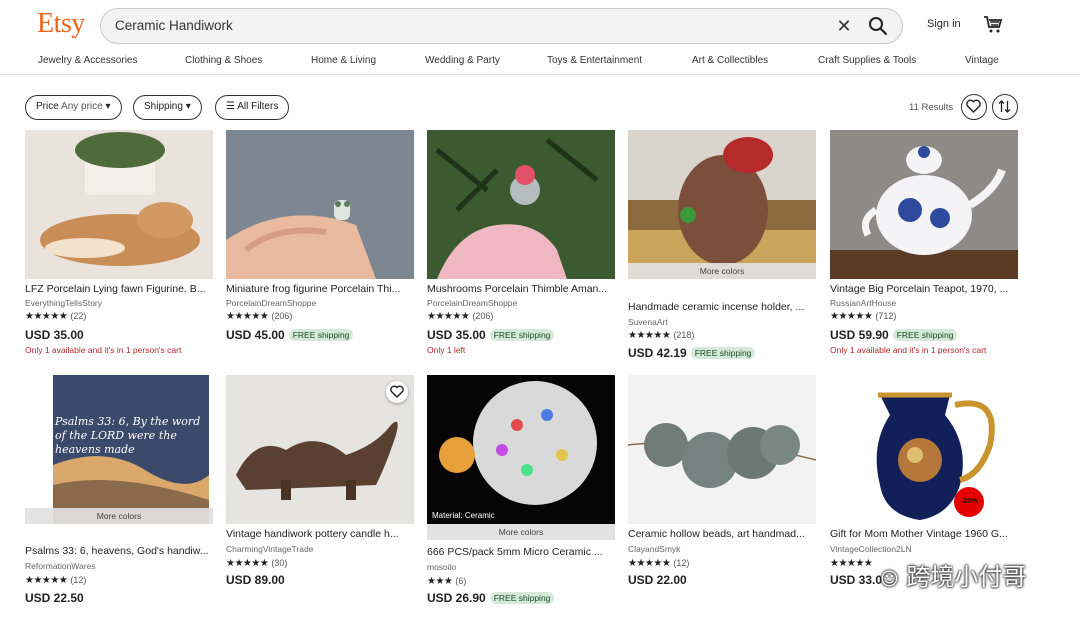  Describe the element at coordinates (167, 107) in the screenshot. I see `shipping-filter: Shipping ▾` at that location.